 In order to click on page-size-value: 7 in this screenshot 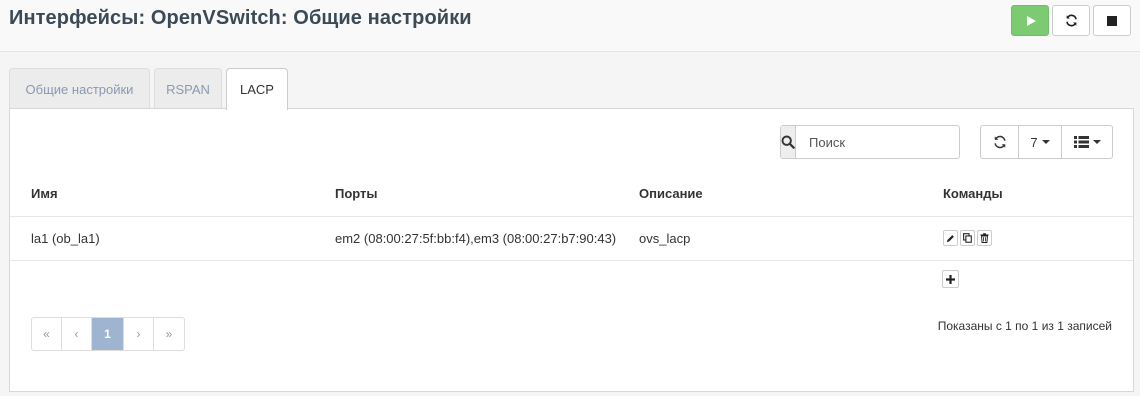, I will do `click(1034, 142)`.